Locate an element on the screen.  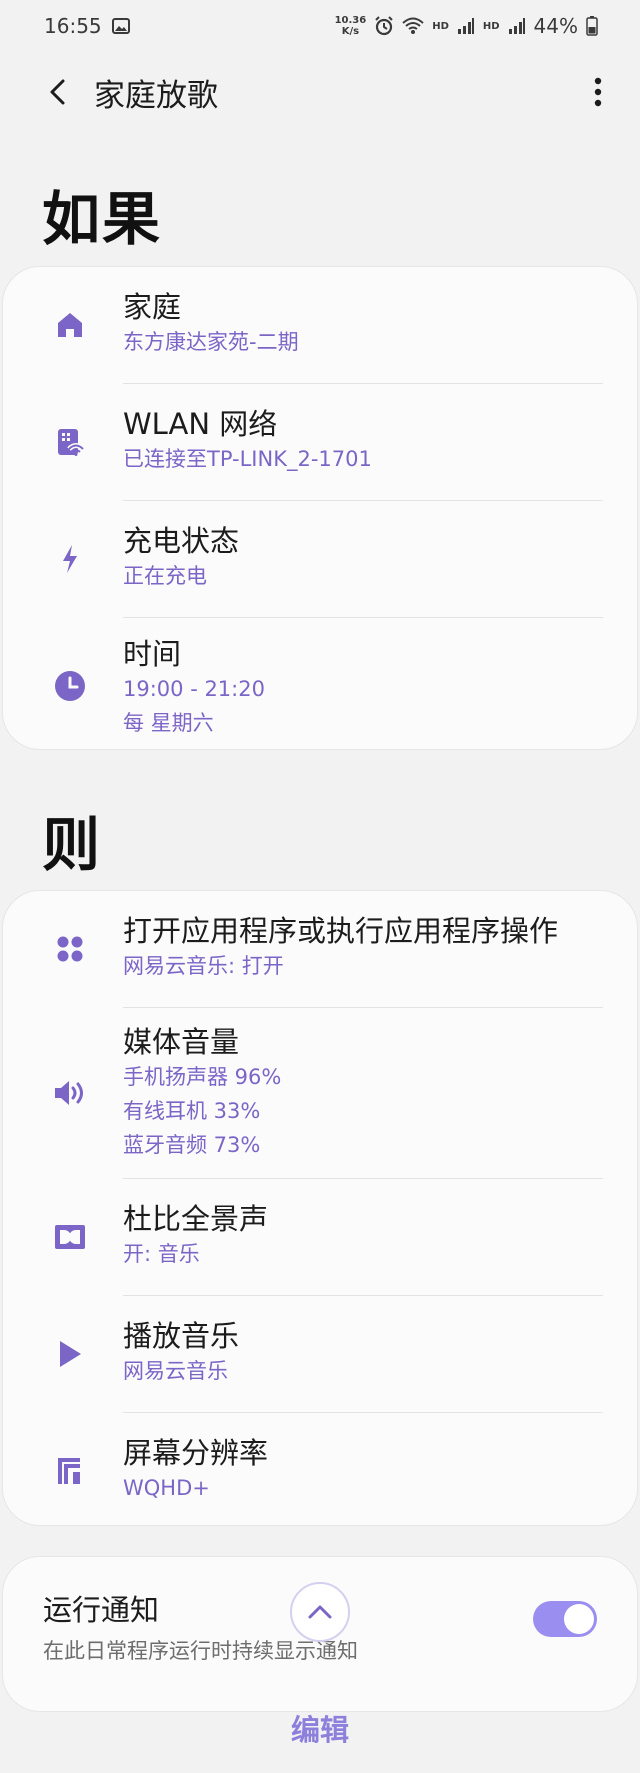
alarm-icon is located at coordinates (384, 26).